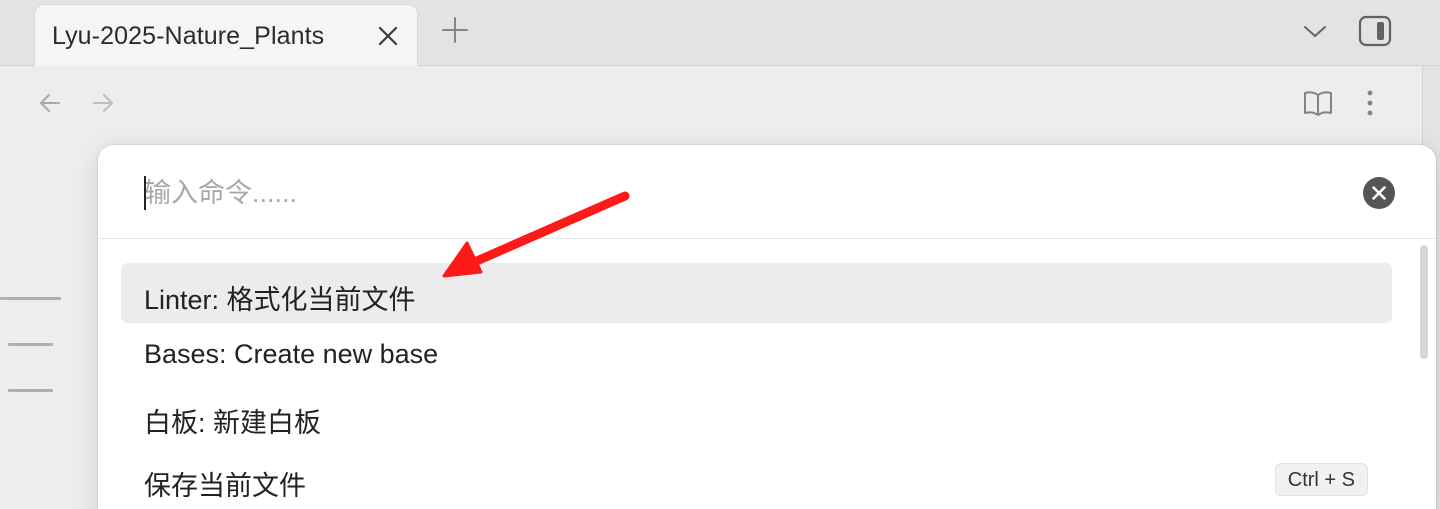 The width and height of the screenshot is (1440, 509). I want to click on arrow-right-icon, so click(103, 103).